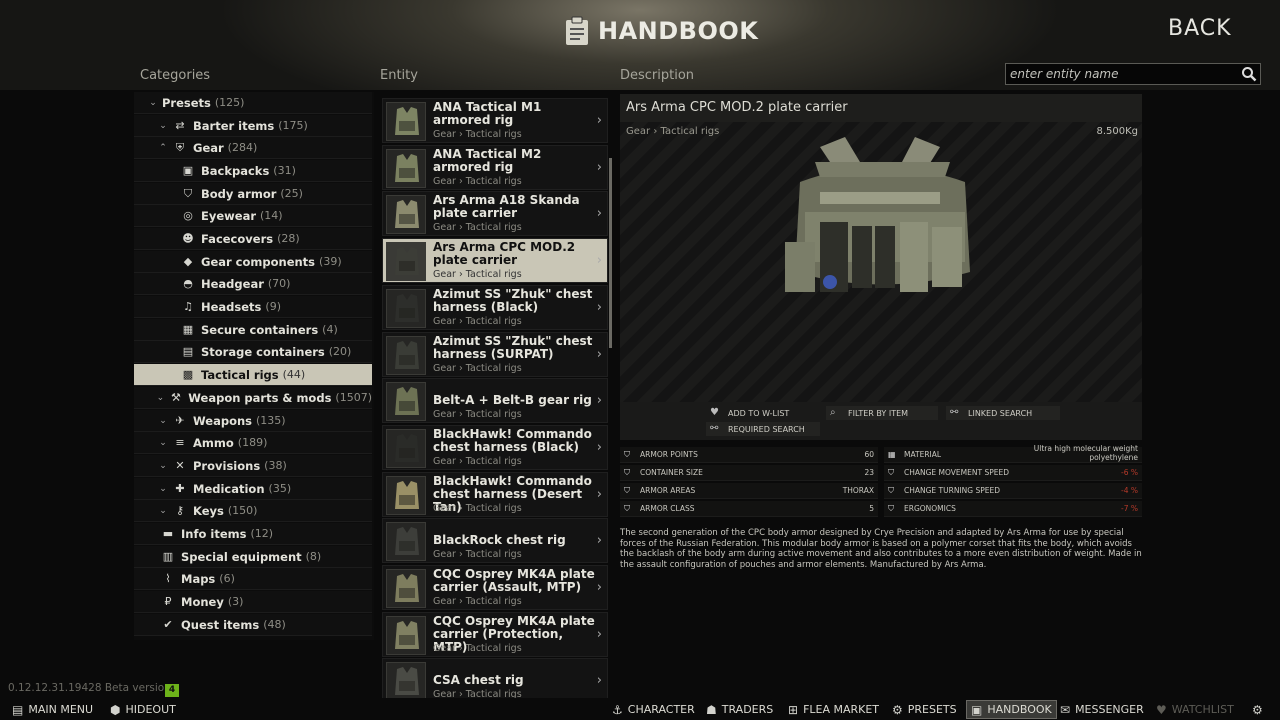 The width and height of the screenshot is (1280, 720). What do you see at coordinates (513, 347) in the screenshot?
I see `entity-name: Azimut SS "Zhuk" chest harness (SURPAT)` at bounding box center [513, 347].